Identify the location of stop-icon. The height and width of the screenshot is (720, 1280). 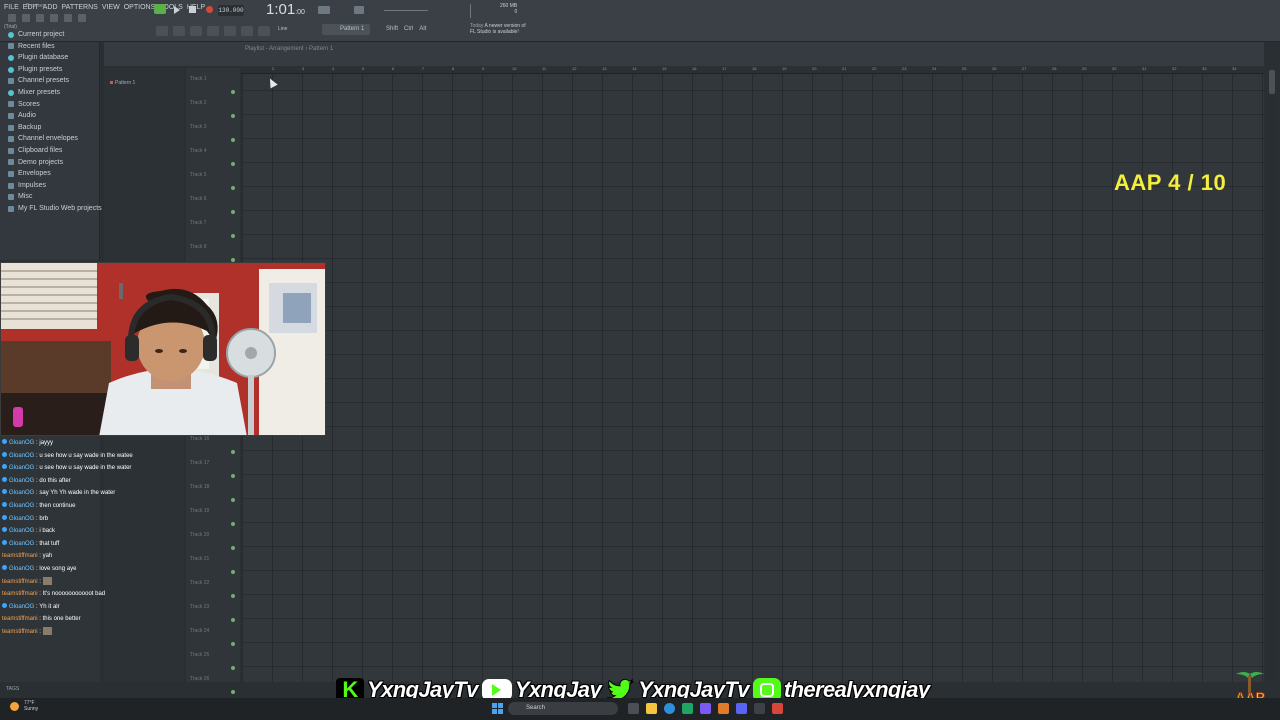
(192, 9).